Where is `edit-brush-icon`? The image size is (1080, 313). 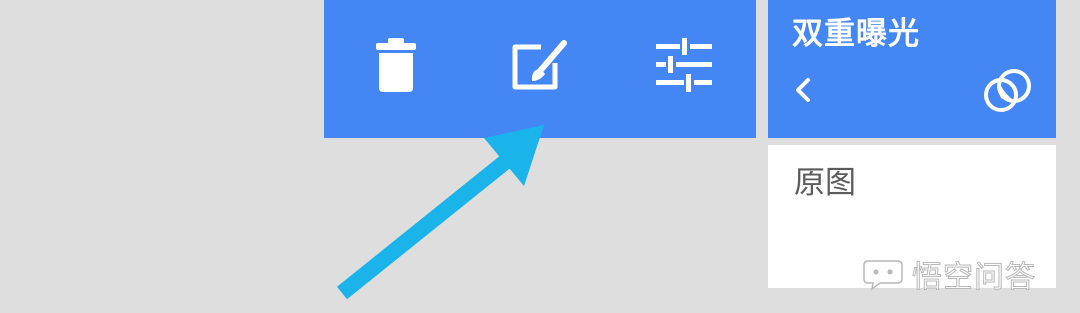 edit-brush-icon is located at coordinates (539, 65).